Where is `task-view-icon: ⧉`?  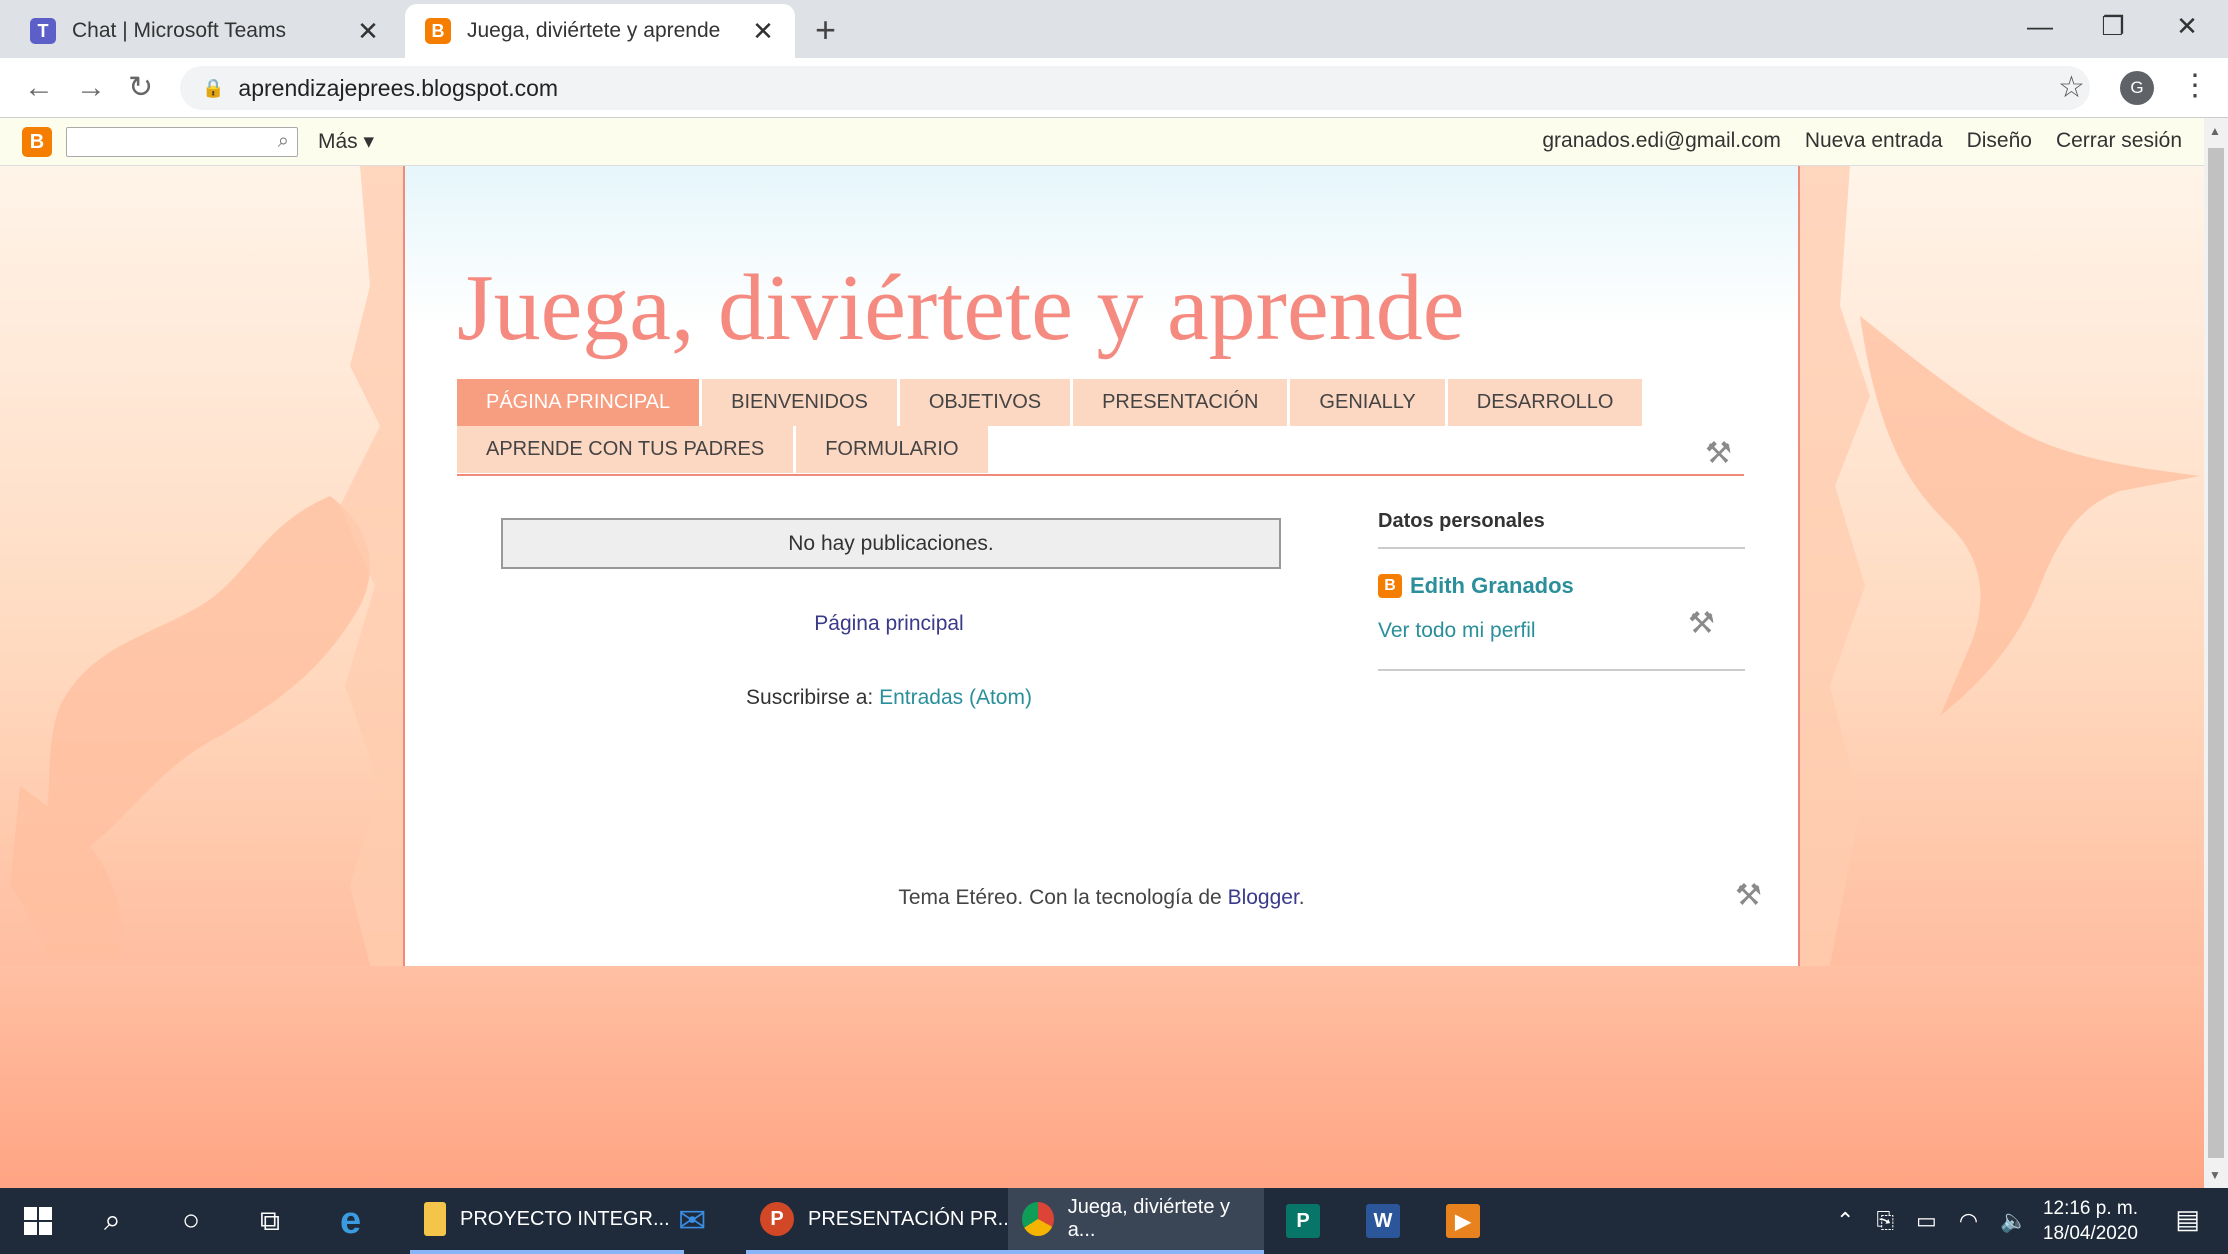
task-view-icon: ⧉ is located at coordinates (270, 1221).